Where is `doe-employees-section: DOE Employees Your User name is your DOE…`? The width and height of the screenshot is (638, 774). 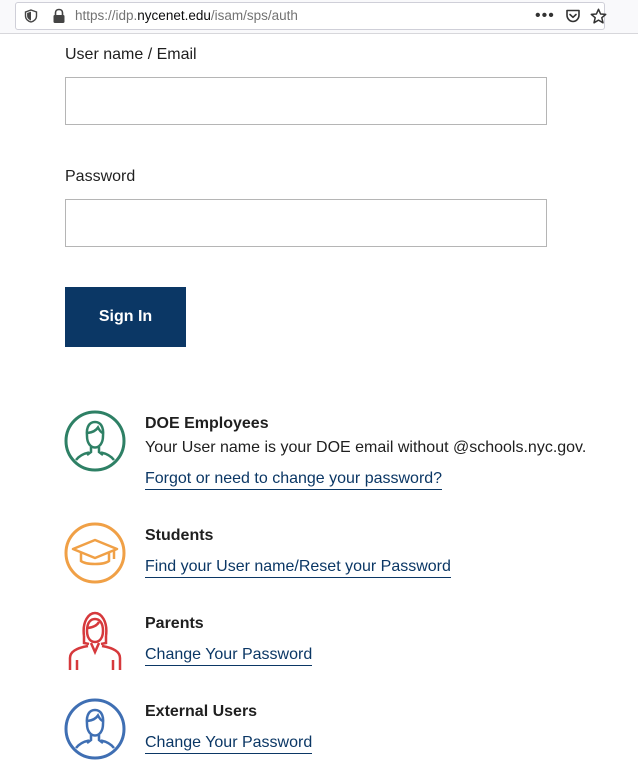
doe-employees-section: DOE Employees Your User name is your DOE… is located at coordinates (344, 451).